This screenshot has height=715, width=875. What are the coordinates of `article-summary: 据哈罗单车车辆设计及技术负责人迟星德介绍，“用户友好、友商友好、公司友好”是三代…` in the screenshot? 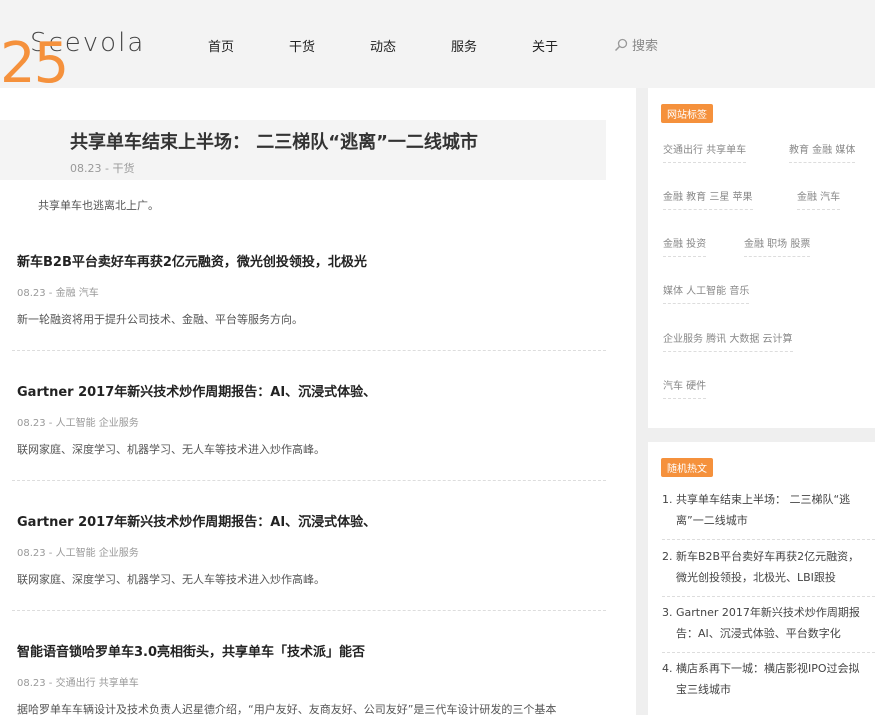 It's located at (287, 709).